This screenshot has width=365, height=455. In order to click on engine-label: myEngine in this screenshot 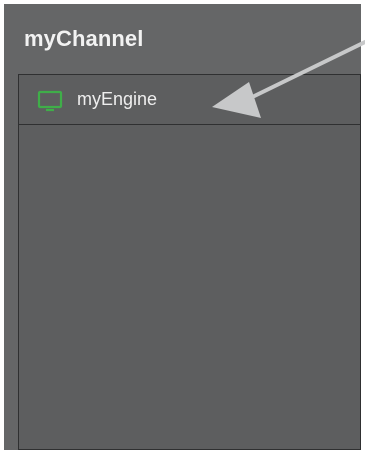, I will do `click(117, 99)`.